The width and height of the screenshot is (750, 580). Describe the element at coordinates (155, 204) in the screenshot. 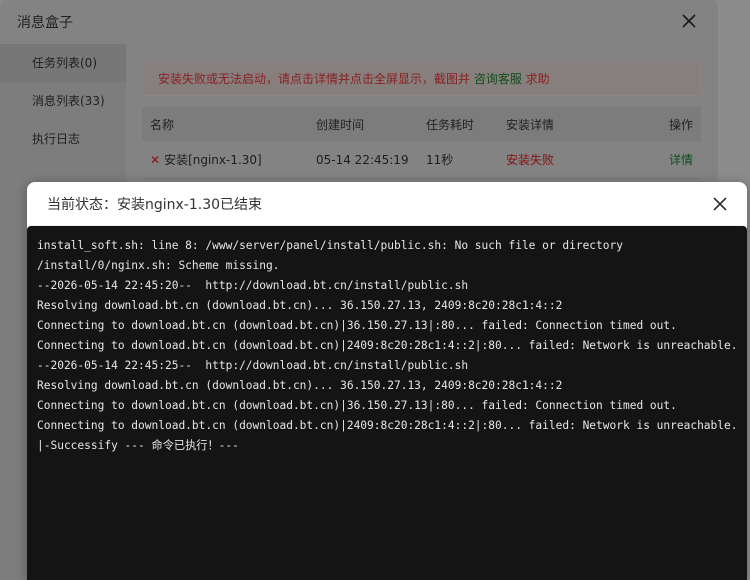

I see `log-dialog-title: 当前状态：安装nginx-1.30已结束` at that location.